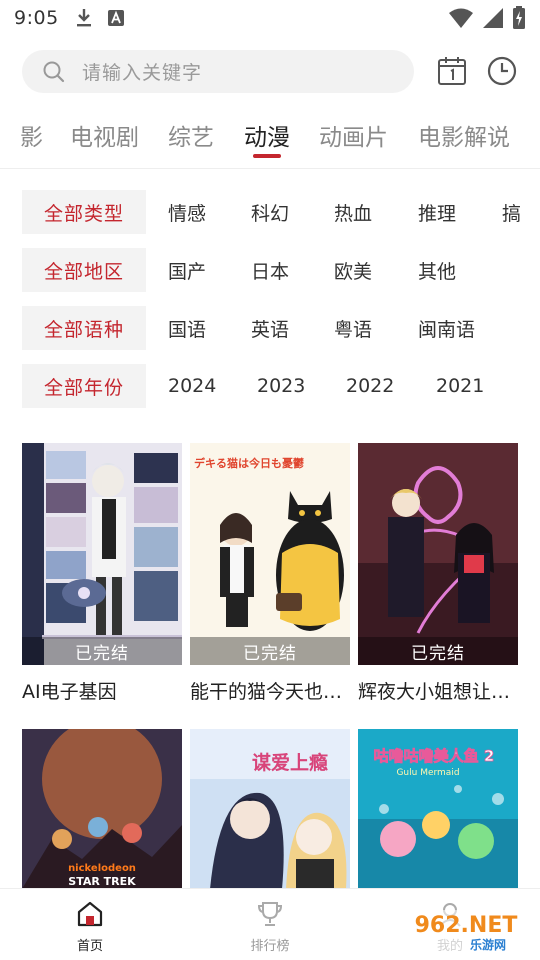 The width and height of the screenshot is (540, 960). Describe the element at coordinates (267, 135) in the screenshot. I see `tab-anime: 动漫` at that location.